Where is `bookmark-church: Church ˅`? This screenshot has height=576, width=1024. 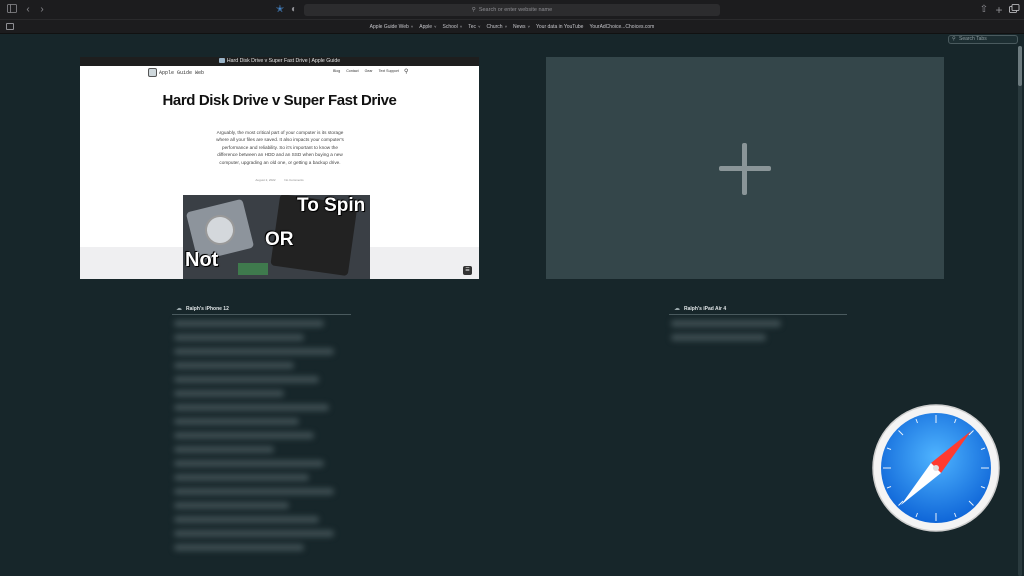
bookmark-church: Church ˅ is located at coordinates (496, 27).